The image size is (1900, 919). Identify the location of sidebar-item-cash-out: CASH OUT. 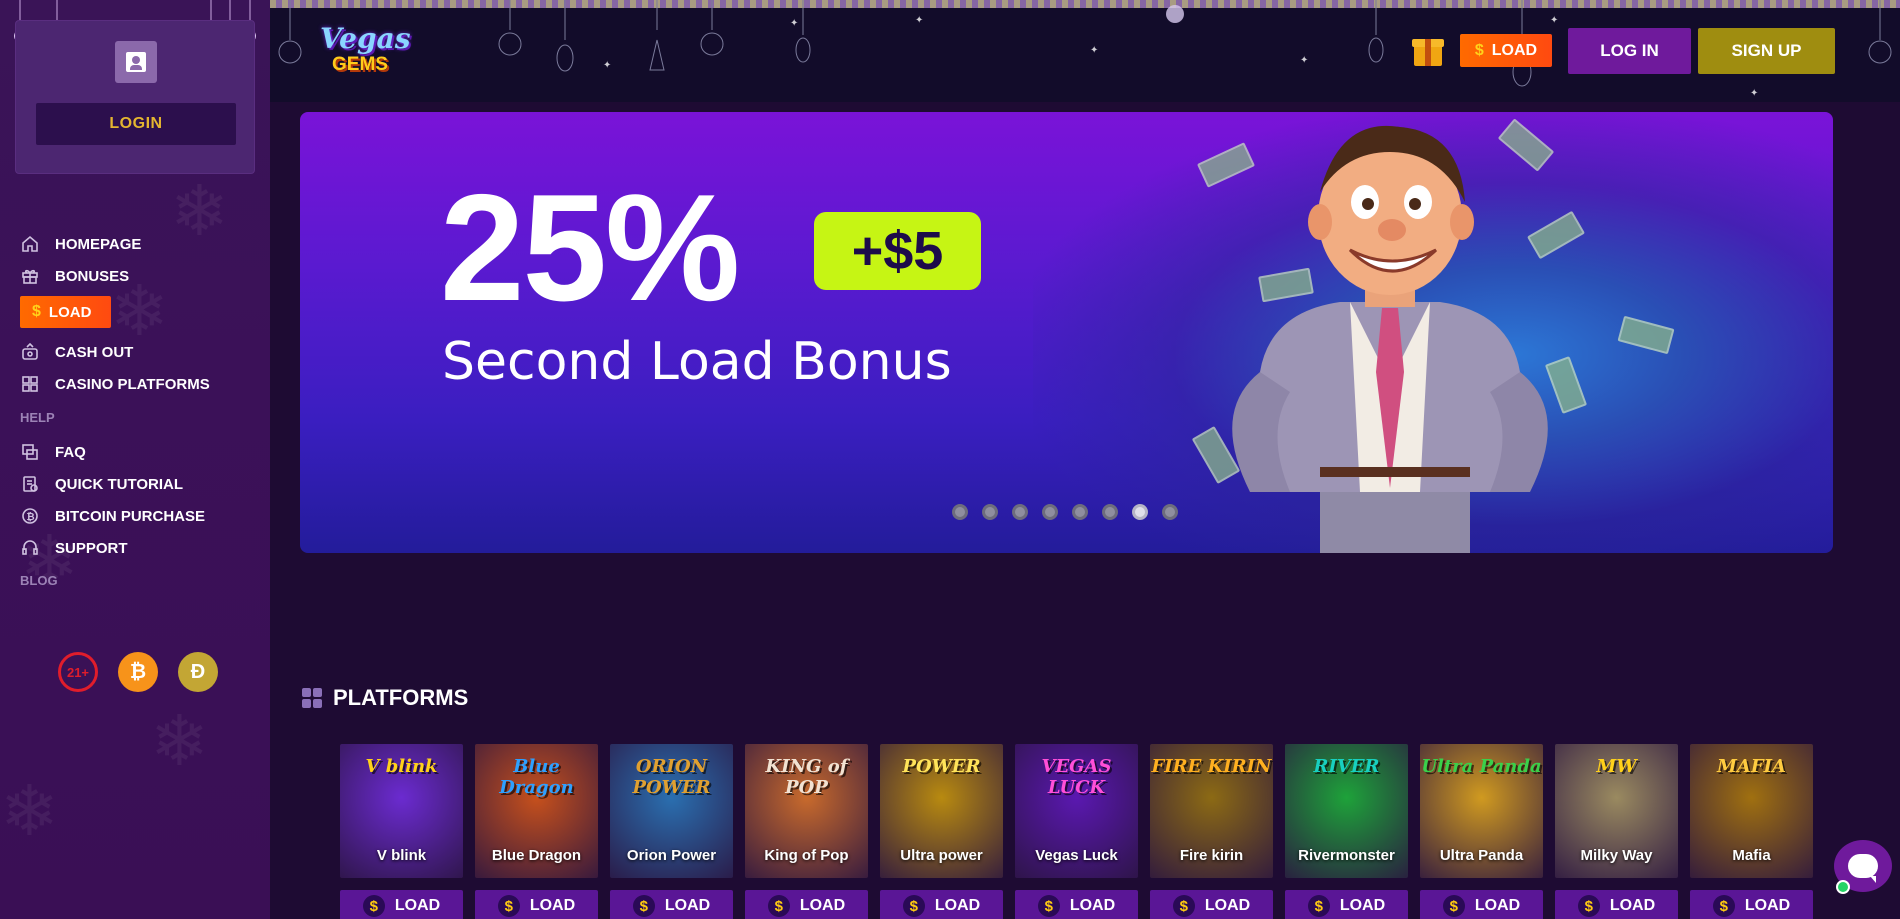
(140, 352).